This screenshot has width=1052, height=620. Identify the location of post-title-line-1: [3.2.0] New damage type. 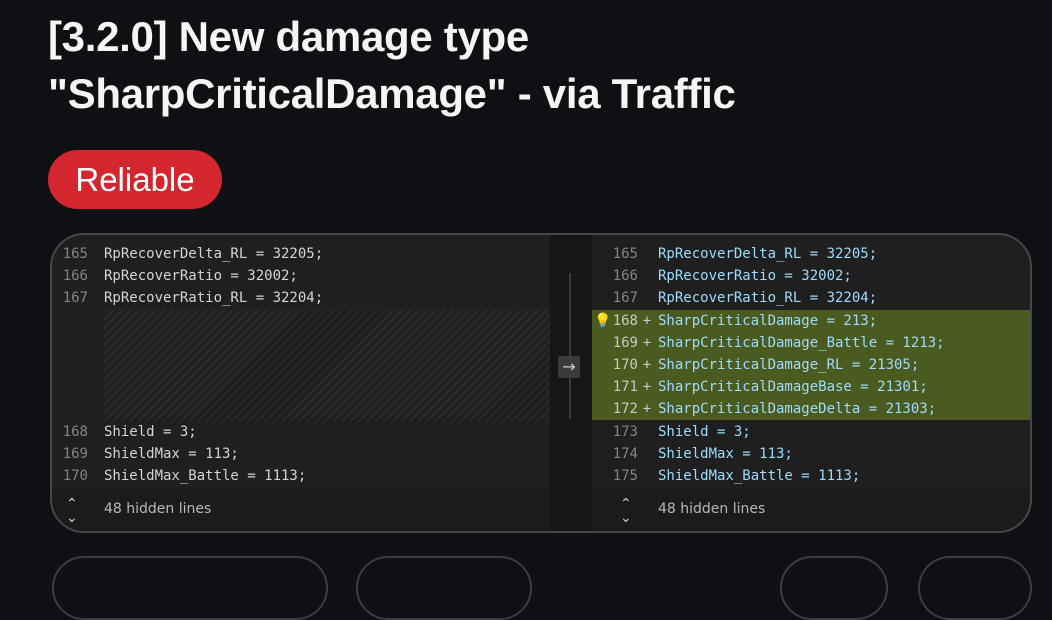
(288, 36).